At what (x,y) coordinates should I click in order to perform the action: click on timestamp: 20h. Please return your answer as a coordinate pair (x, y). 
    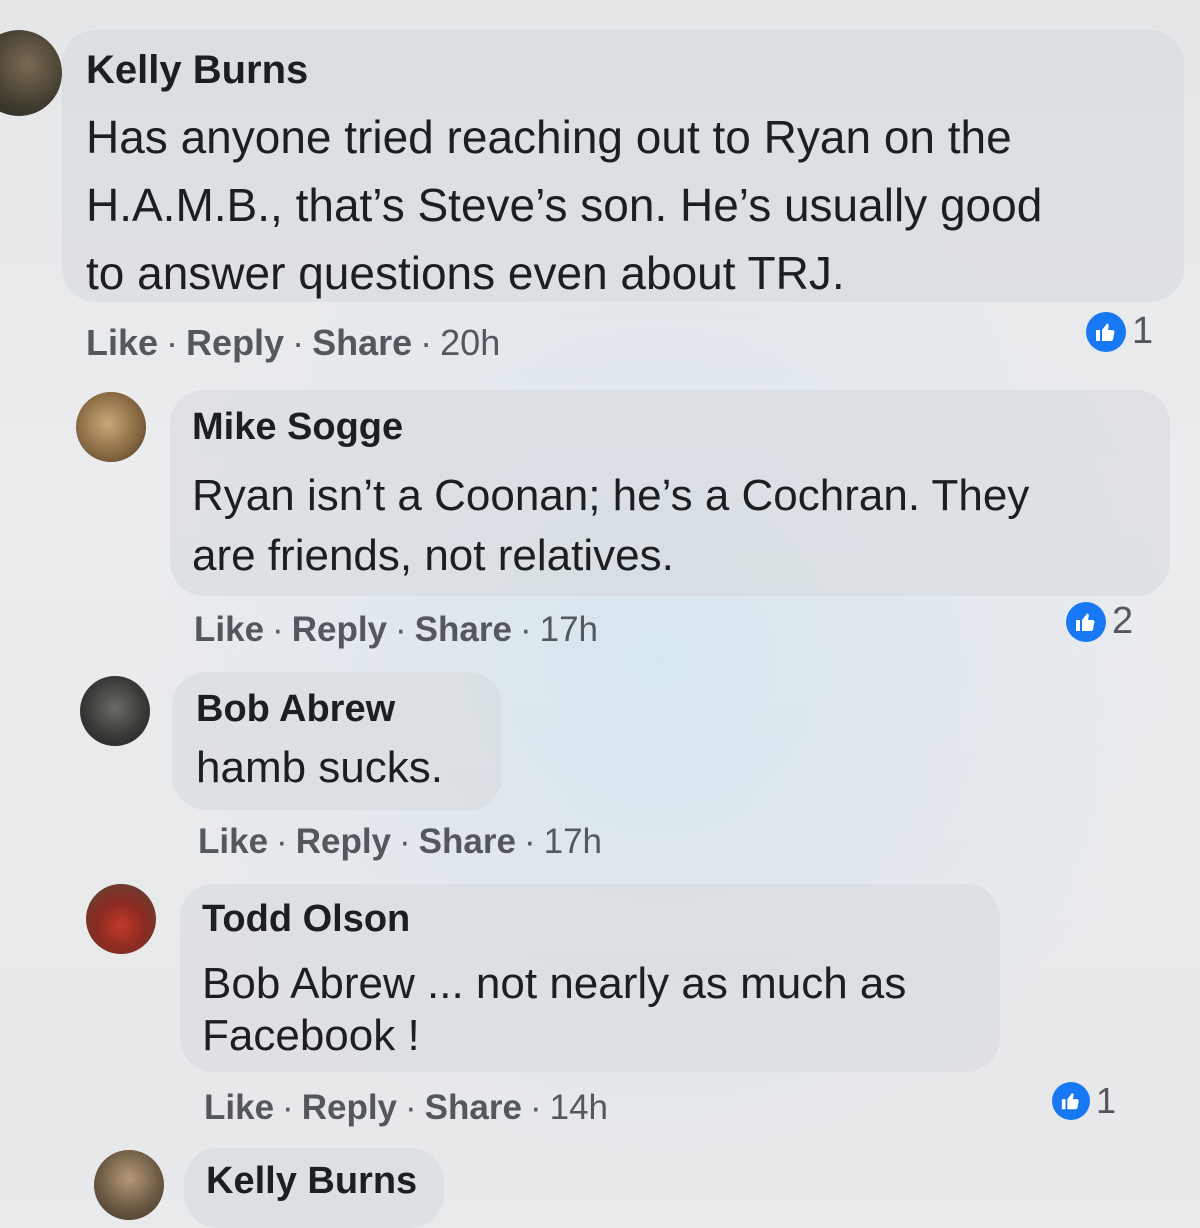
    Looking at the image, I should click on (470, 343).